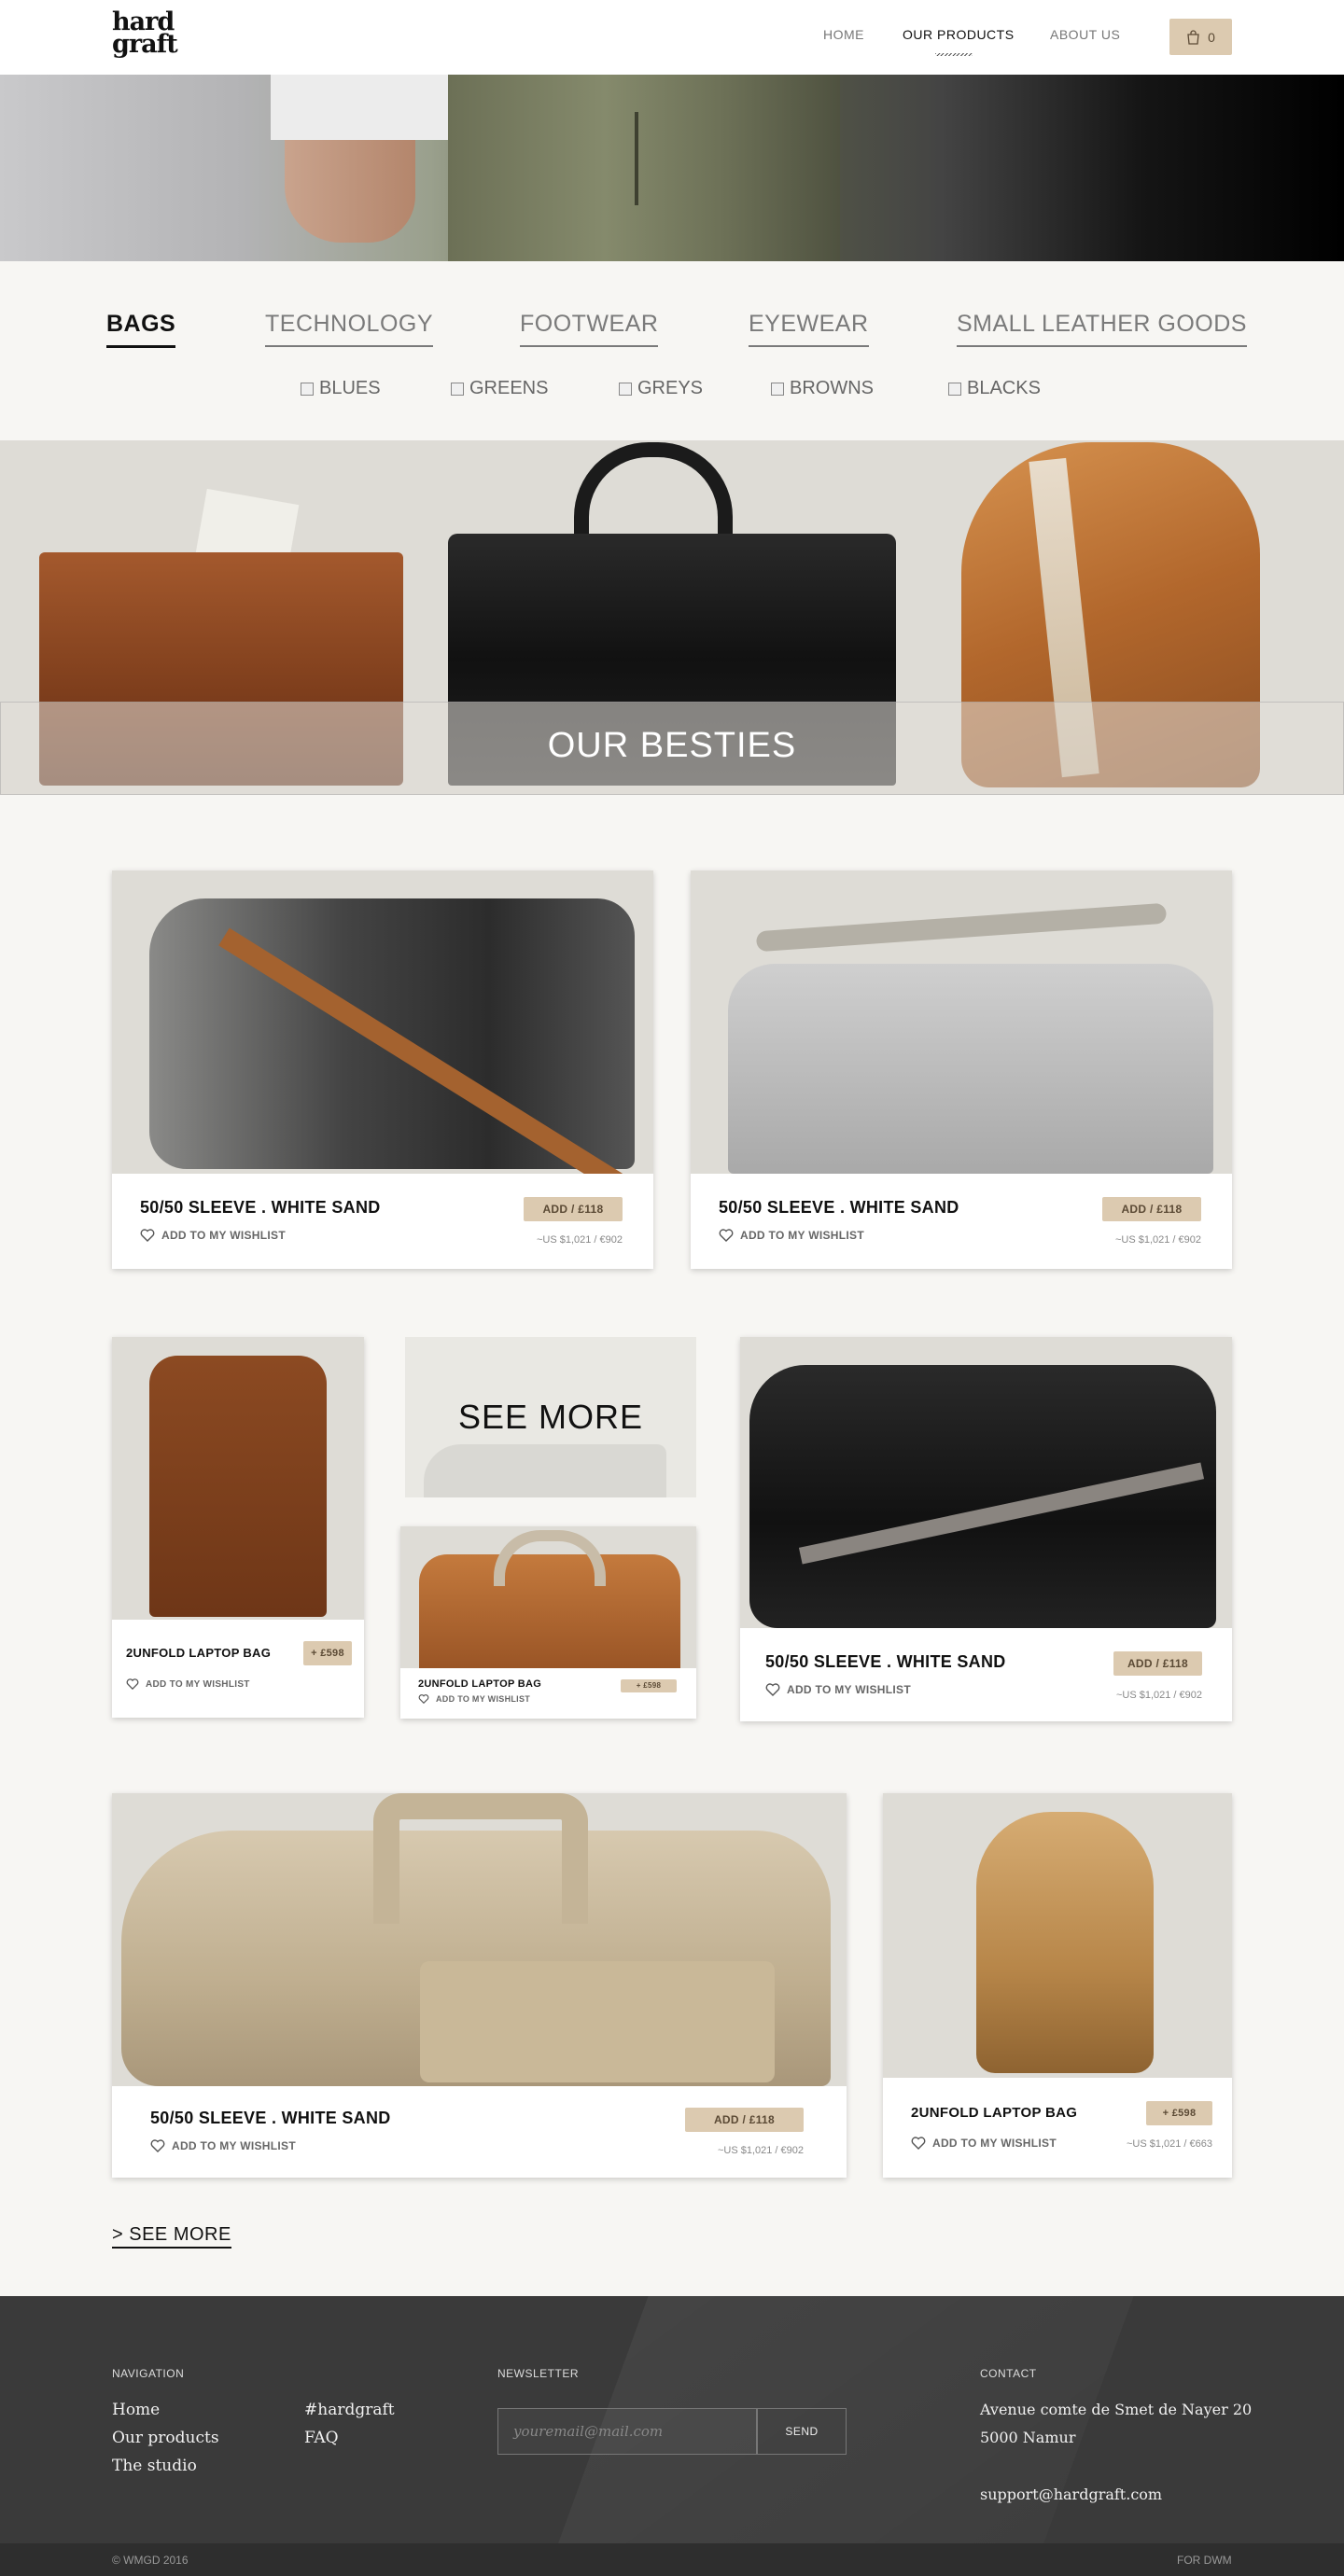  What do you see at coordinates (672, 617) in the screenshot?
I see `besties-banner: Our Besties` at bounding box center [672, 617].